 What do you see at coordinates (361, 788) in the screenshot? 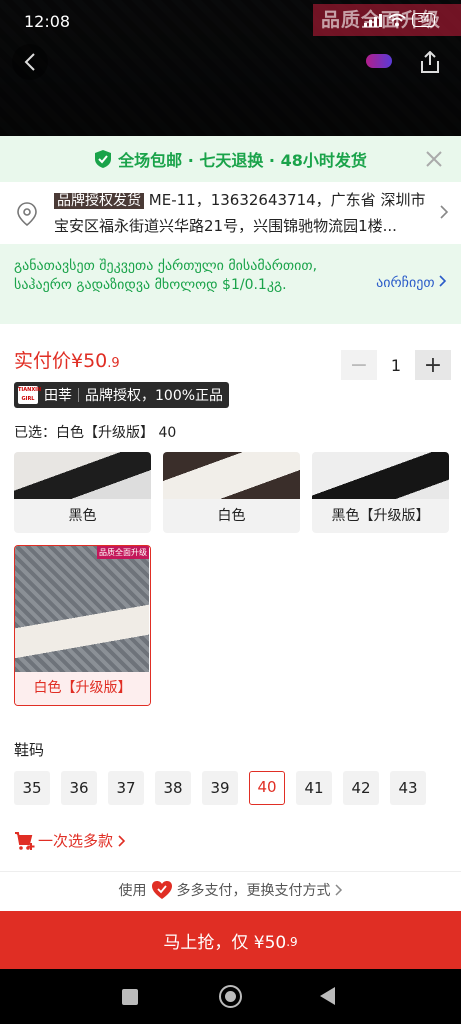
I see `size-option: 42` at bounding box center [361, 788].